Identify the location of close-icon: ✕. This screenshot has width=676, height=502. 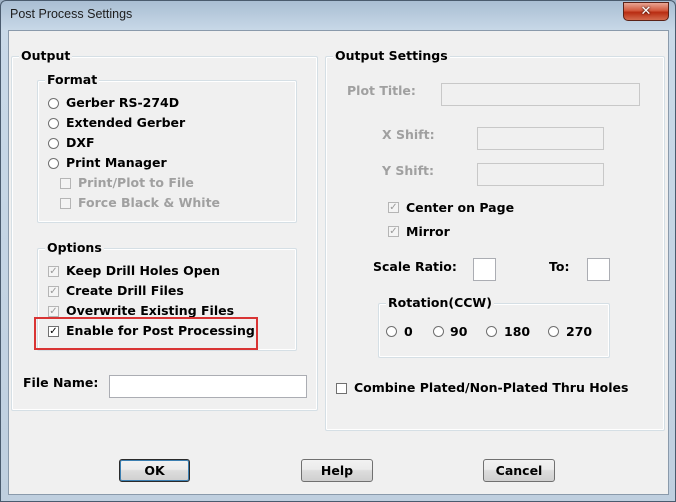
(646, 11).